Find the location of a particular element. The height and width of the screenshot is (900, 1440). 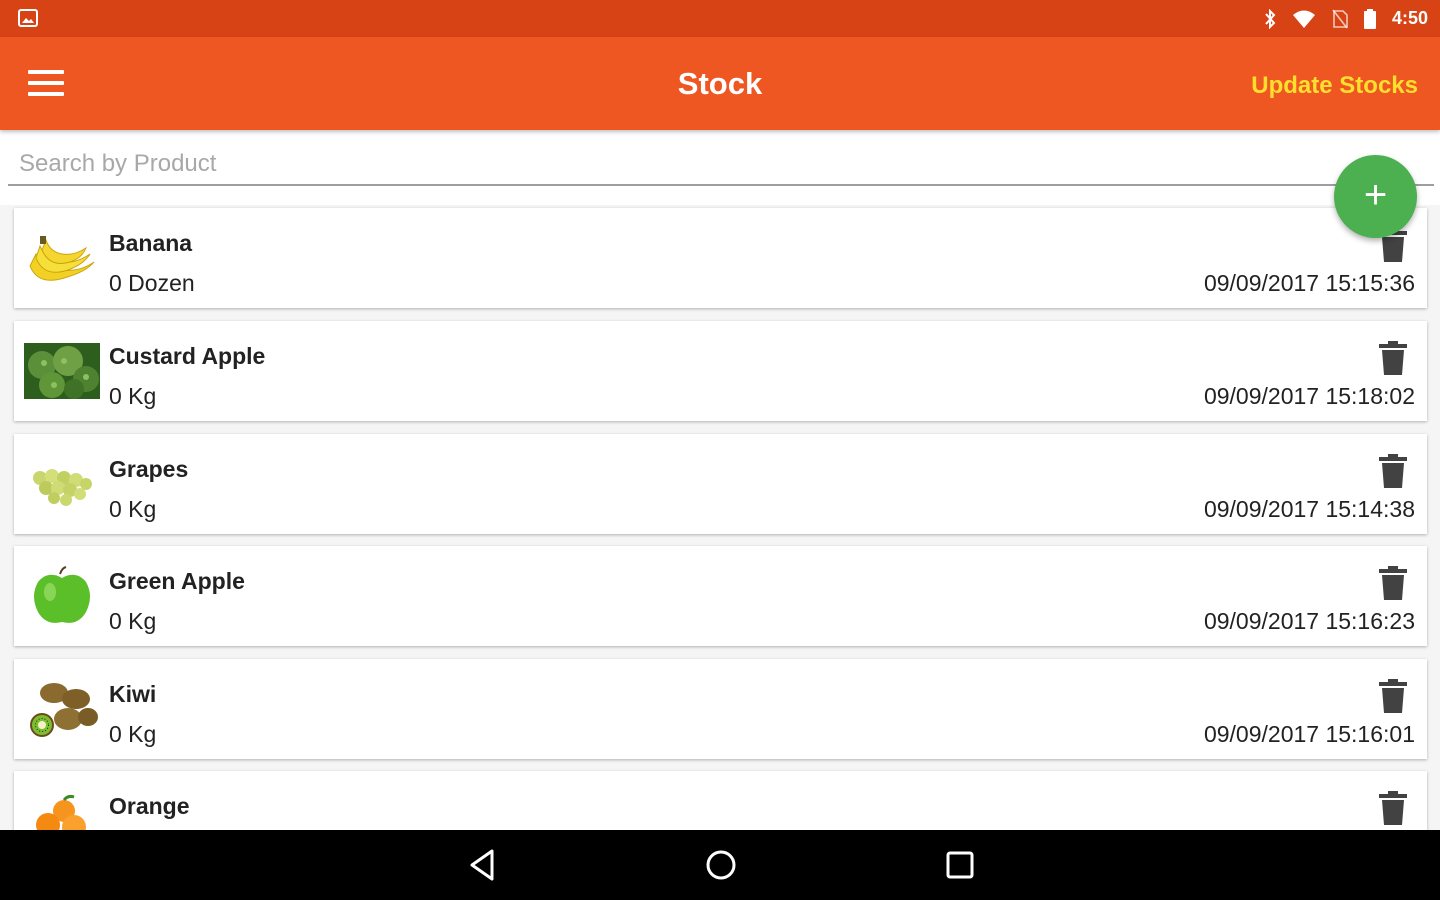

list-item: Orange is located at coordinates (720, 800).